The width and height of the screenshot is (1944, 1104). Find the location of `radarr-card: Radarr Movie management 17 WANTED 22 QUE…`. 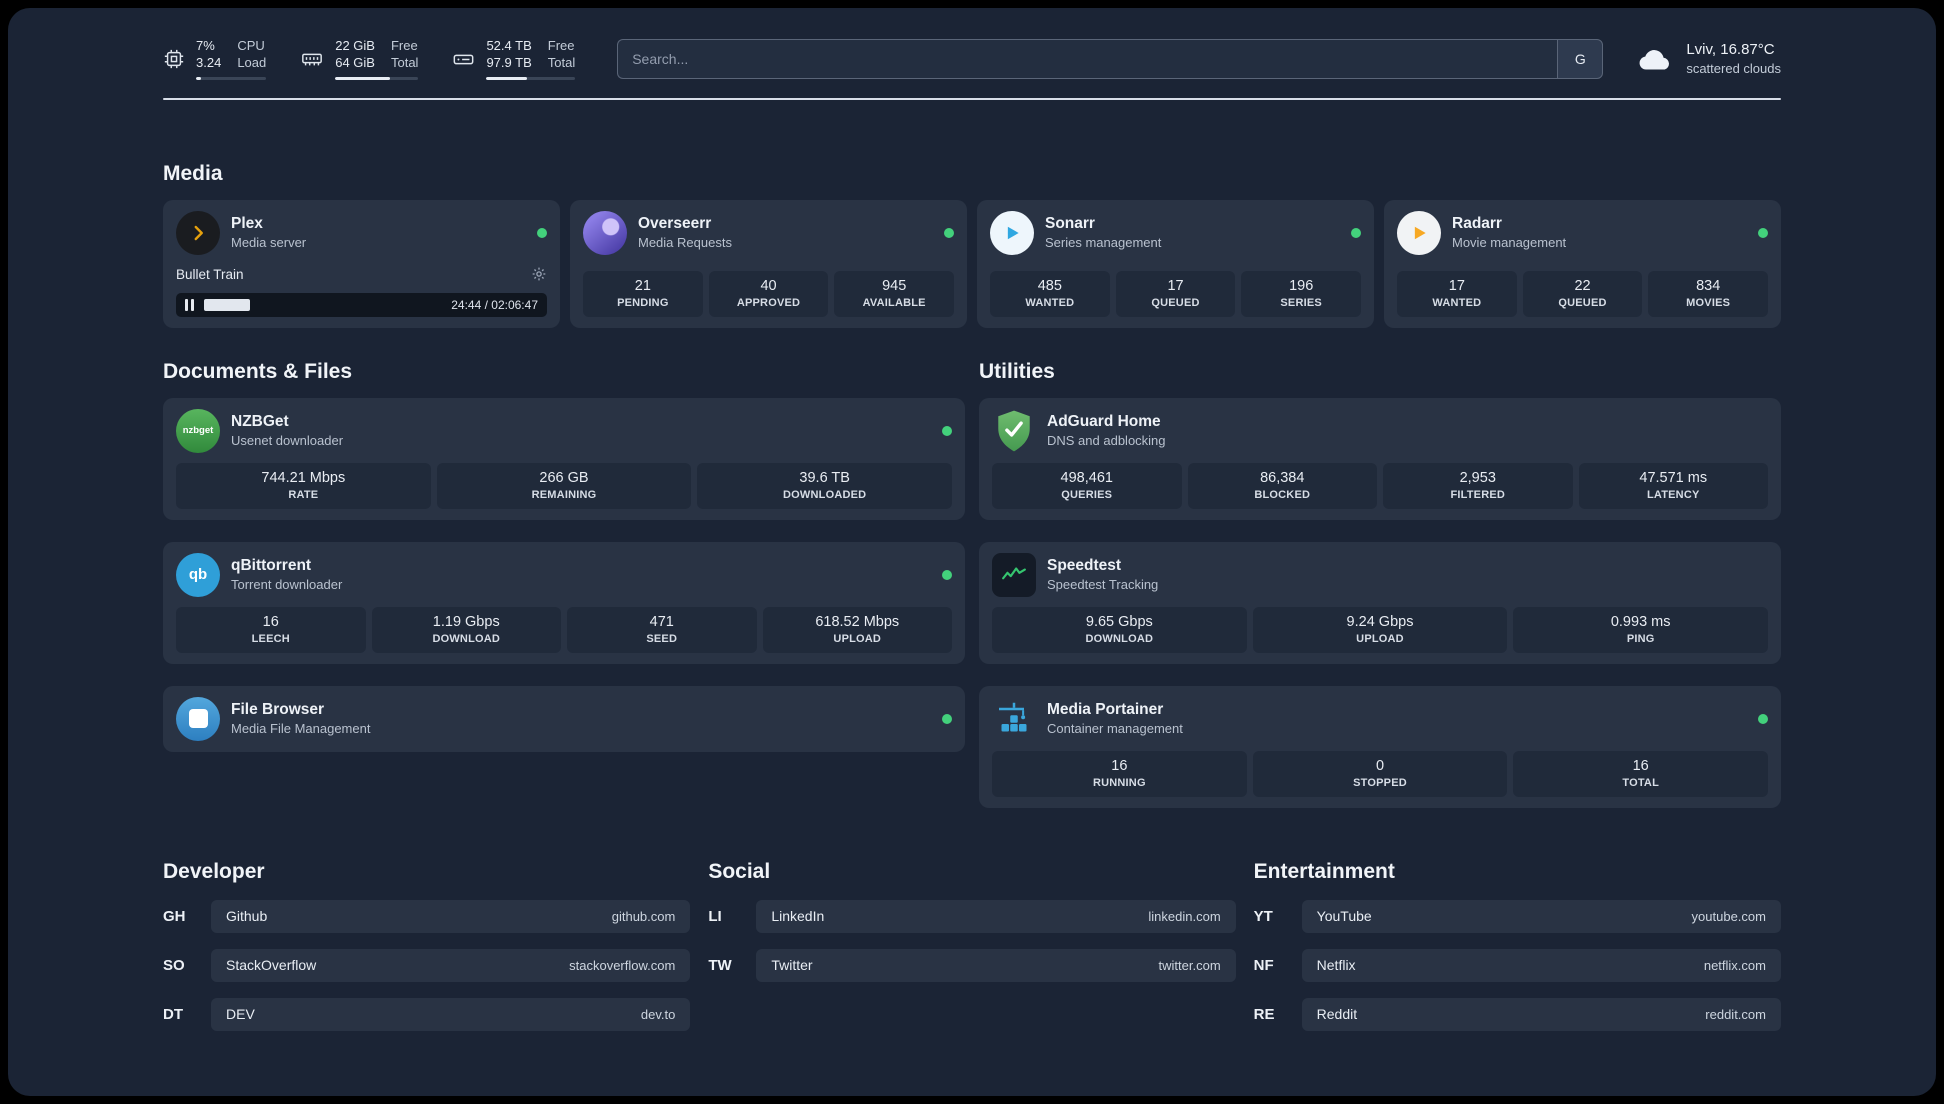

radarr-card: Radarr Movie management 17 WANTED 22 QUE… is located at coordinates (1582, 263).